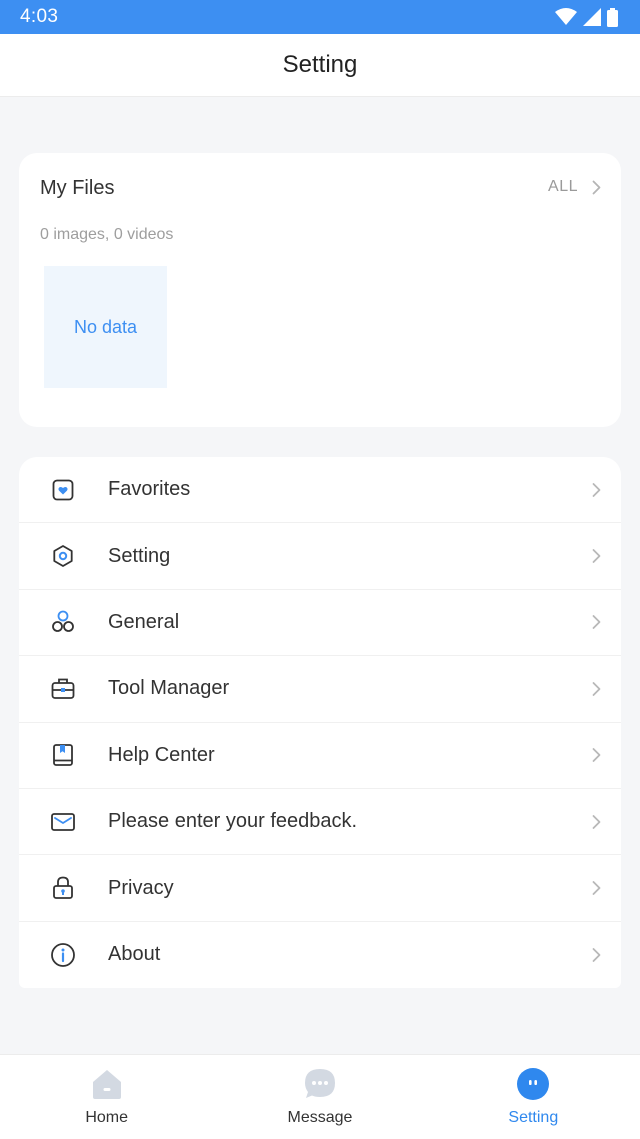 The width and height of the screenshot is (640, 1139). I want to click on favorites-icon, so click(63, 490).